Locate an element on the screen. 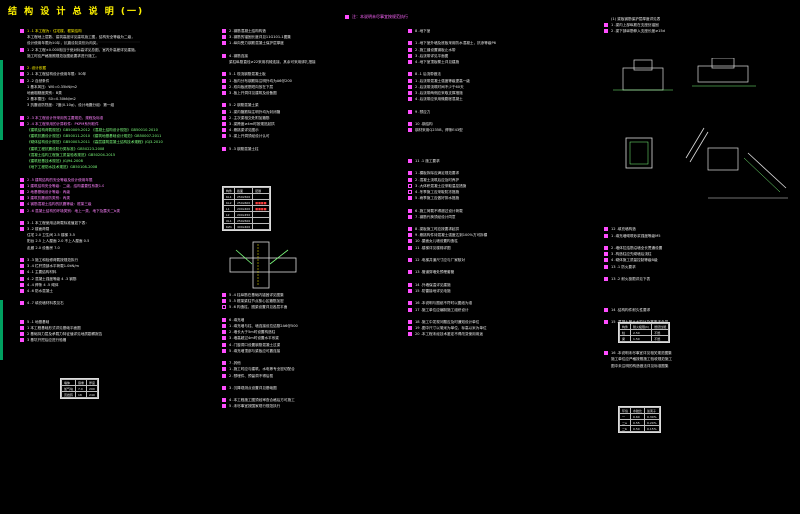  top-note: 注：本说明未尽事宜按规范执行 is located at coordinates (376, 17).